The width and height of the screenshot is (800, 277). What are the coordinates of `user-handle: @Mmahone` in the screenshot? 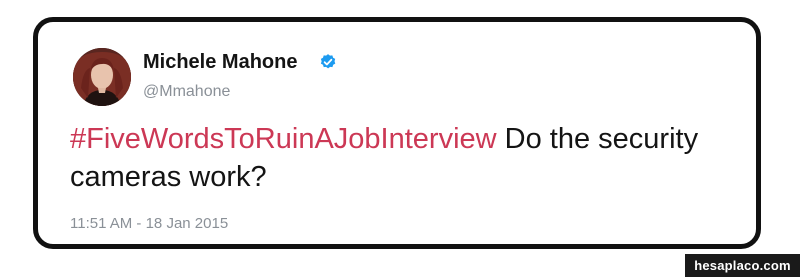 It's located at (186, 92).